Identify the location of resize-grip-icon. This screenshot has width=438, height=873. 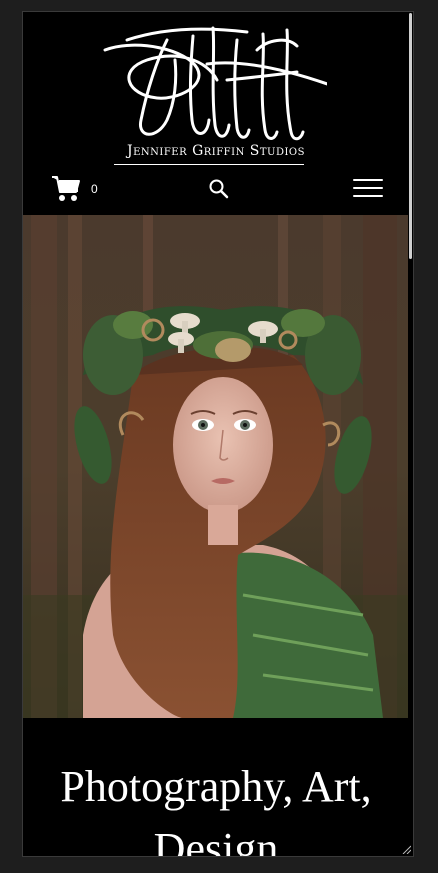
(406, 849).